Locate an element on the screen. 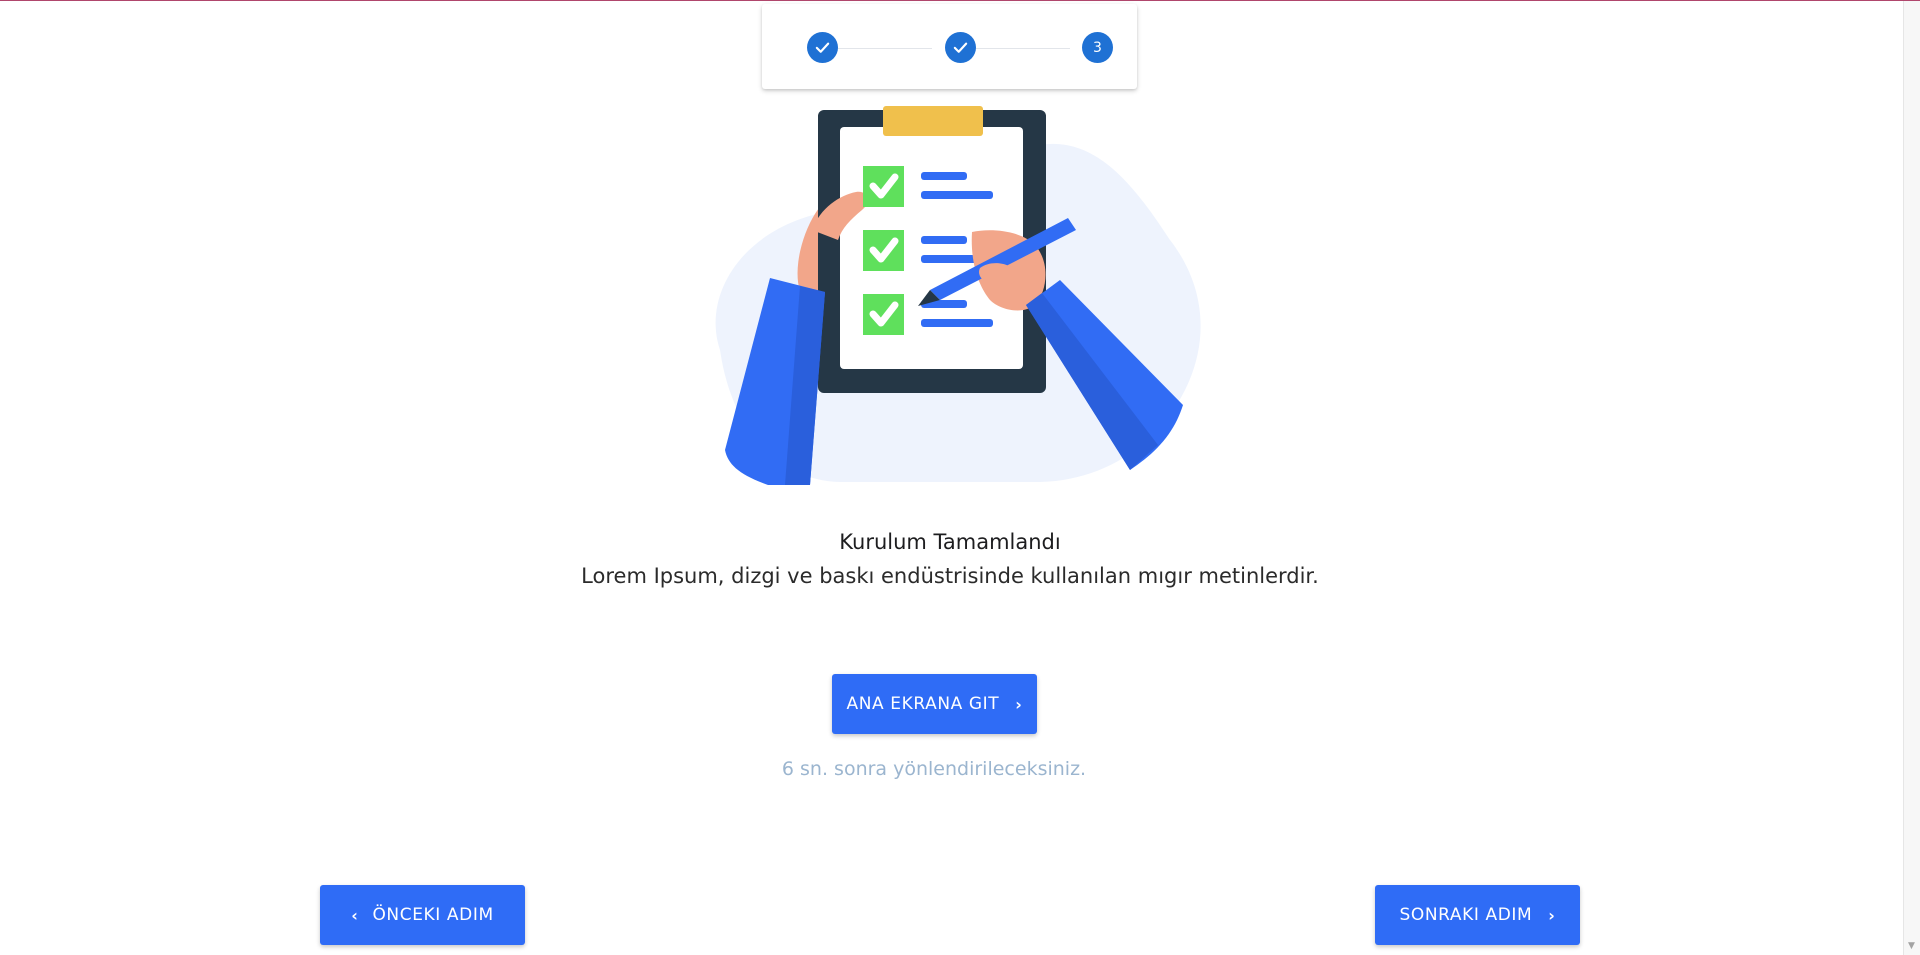  go-home-button: ANA EKRANA GIT › is located at coordinates (934, 704).